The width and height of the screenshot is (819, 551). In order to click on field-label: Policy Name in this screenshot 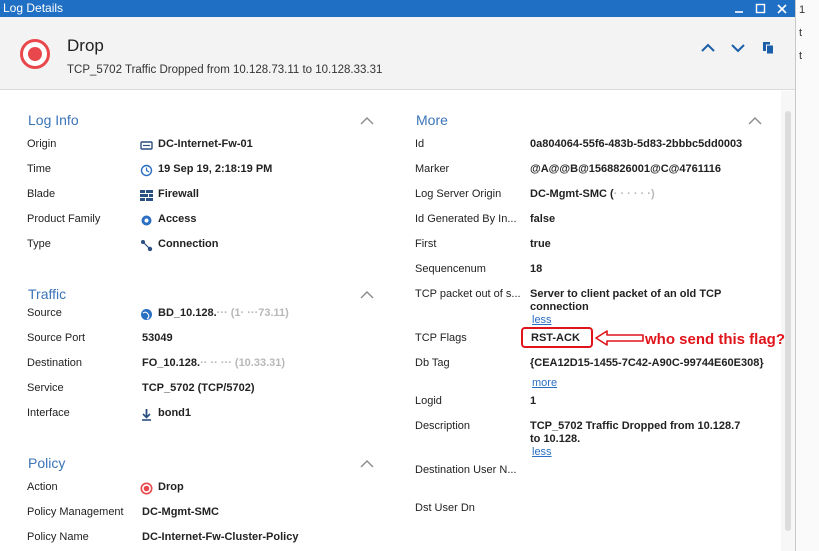, I will do `click(58, 537)`.